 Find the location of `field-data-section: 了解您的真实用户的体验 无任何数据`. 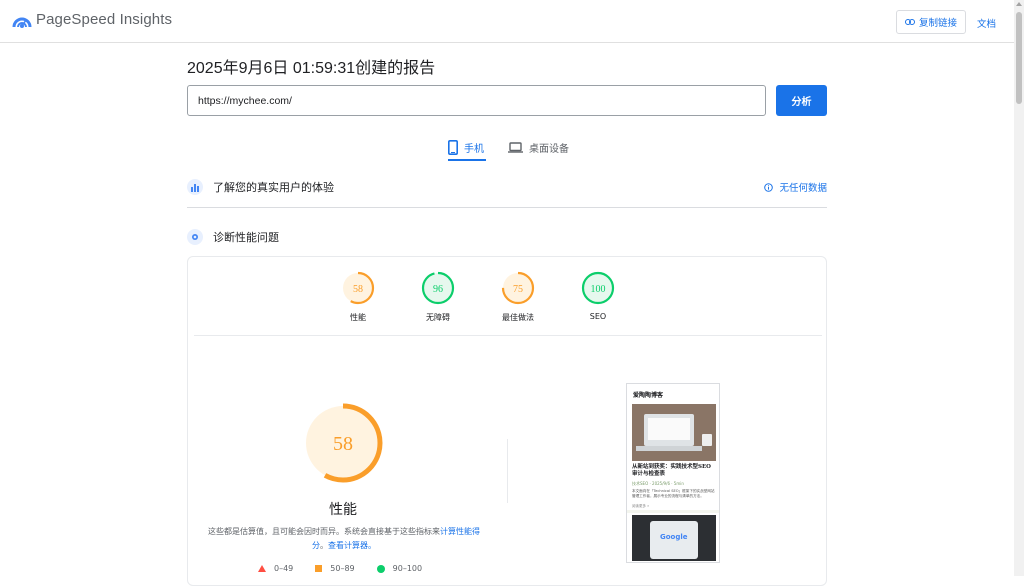

field-data-section: 了解您的真实用户的体验 无任何数据 is located at coordinates (507, 187).